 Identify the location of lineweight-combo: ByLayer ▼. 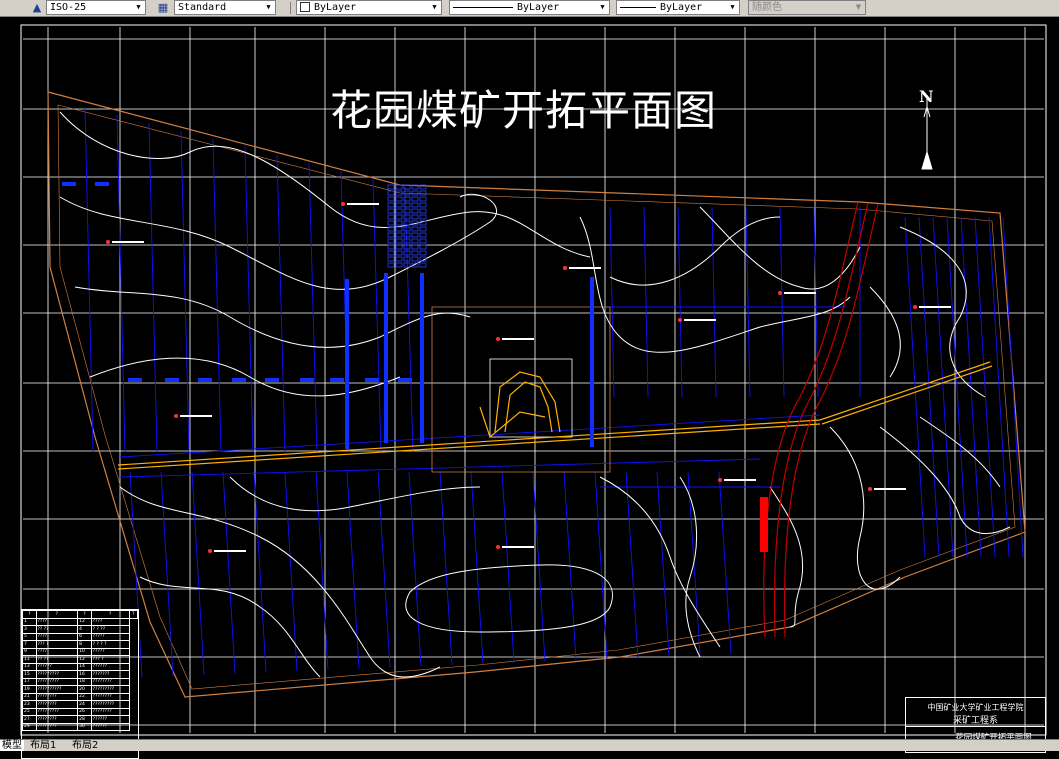
(678, 7).